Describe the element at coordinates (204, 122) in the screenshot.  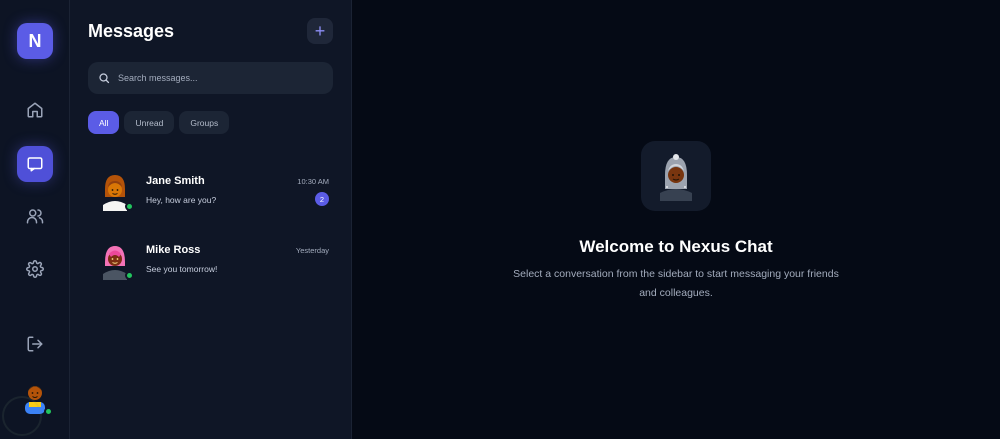
I see `filter-groups: Groups` at that location.